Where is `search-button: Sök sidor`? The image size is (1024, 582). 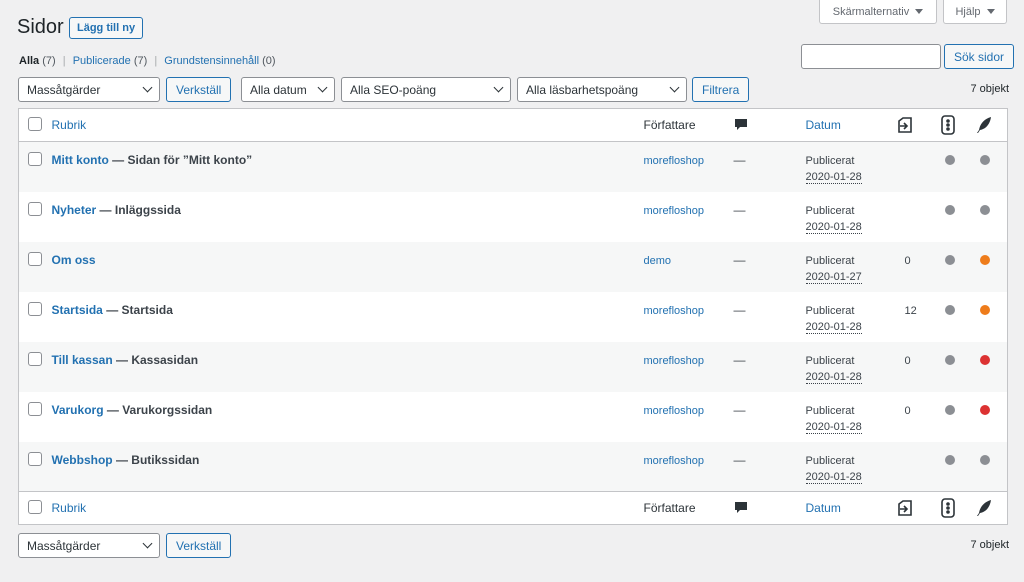
search-button: Sök sidor is located at coordinates (979, 56).